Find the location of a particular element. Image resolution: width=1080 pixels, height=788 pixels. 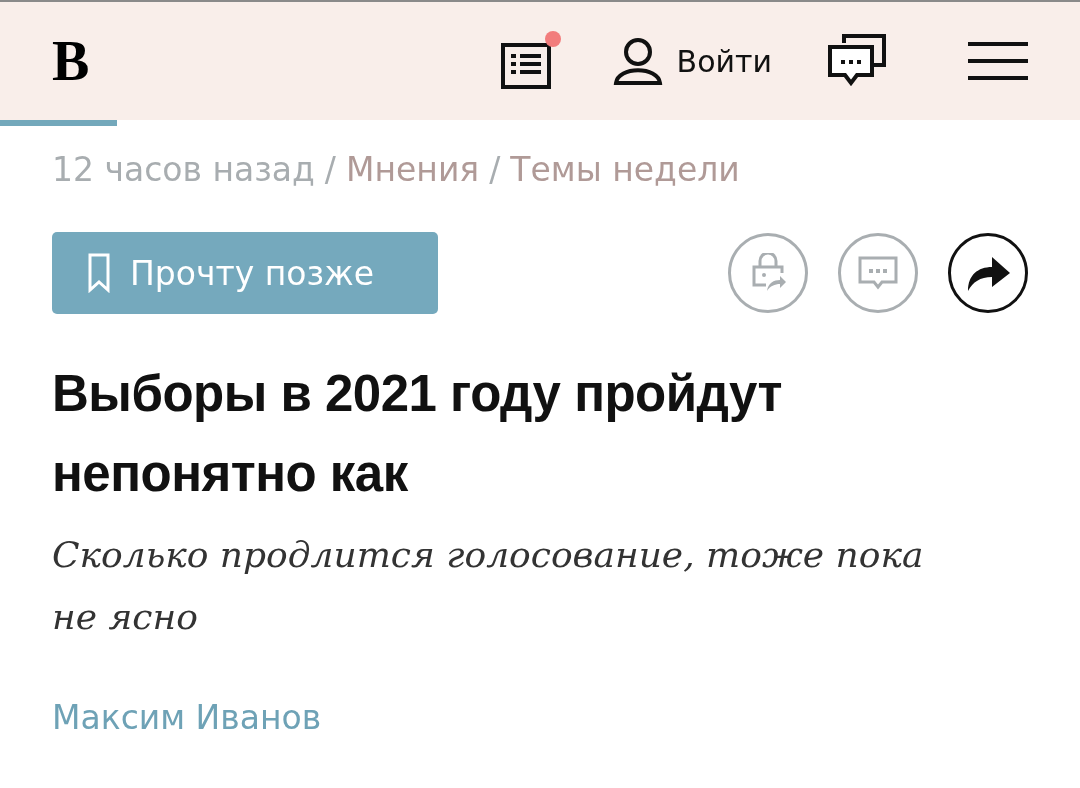

author-link: Максим Иванов is located at coordinates (187, 717).